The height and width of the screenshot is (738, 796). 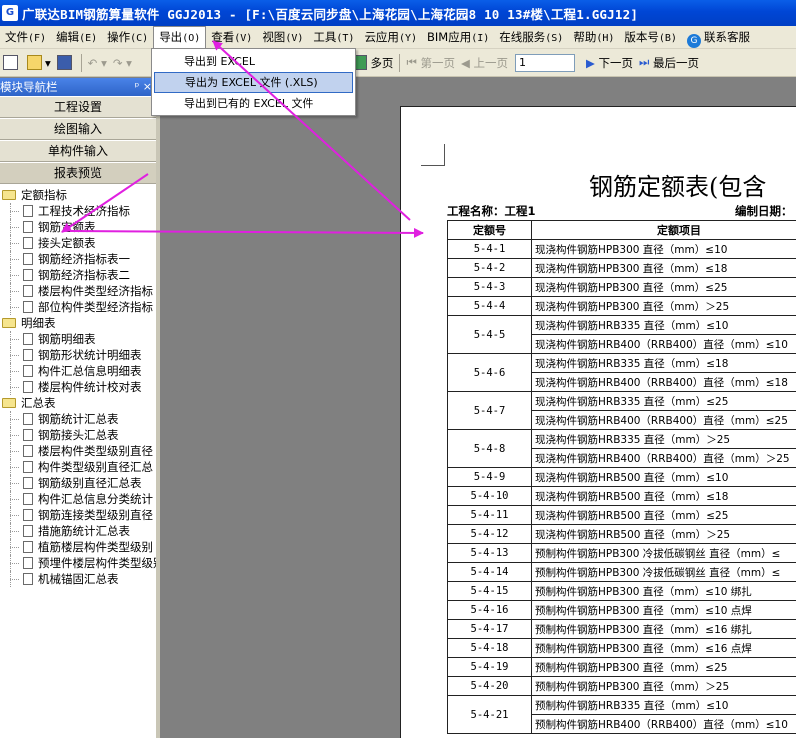 What do you see at coordinates (67, 227) in the screenshot?
I see `tree-item-label: 钢筋定额表` at bounding box center [67, 227].